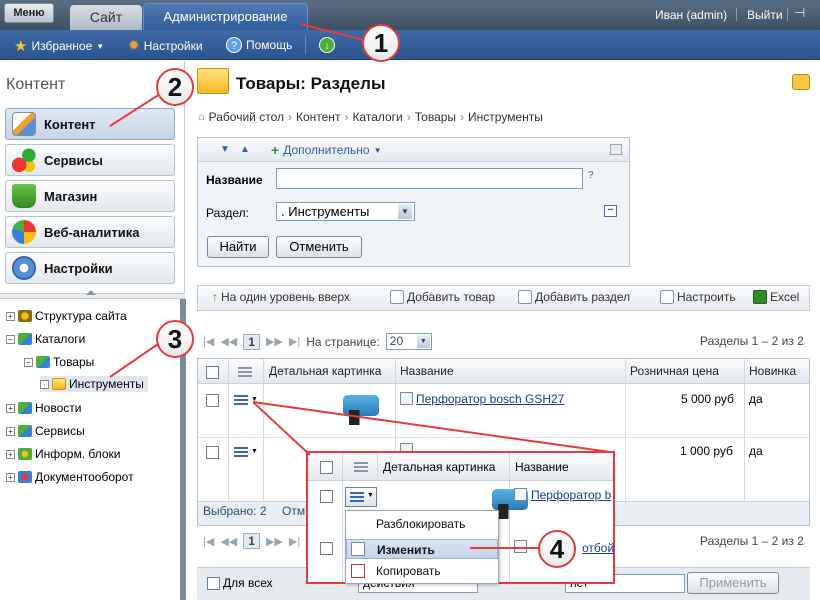  I want to click on tab-administration: Администрирование, so click(225, 16).